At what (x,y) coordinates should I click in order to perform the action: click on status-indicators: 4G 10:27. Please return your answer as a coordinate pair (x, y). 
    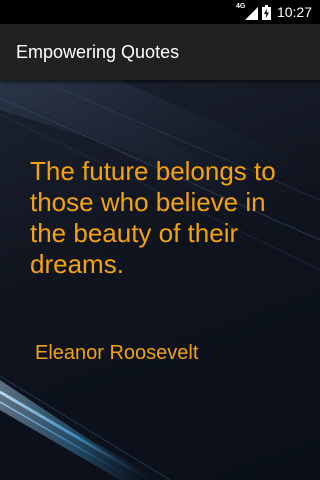
    Looking at the image, I should click on (274, 12).